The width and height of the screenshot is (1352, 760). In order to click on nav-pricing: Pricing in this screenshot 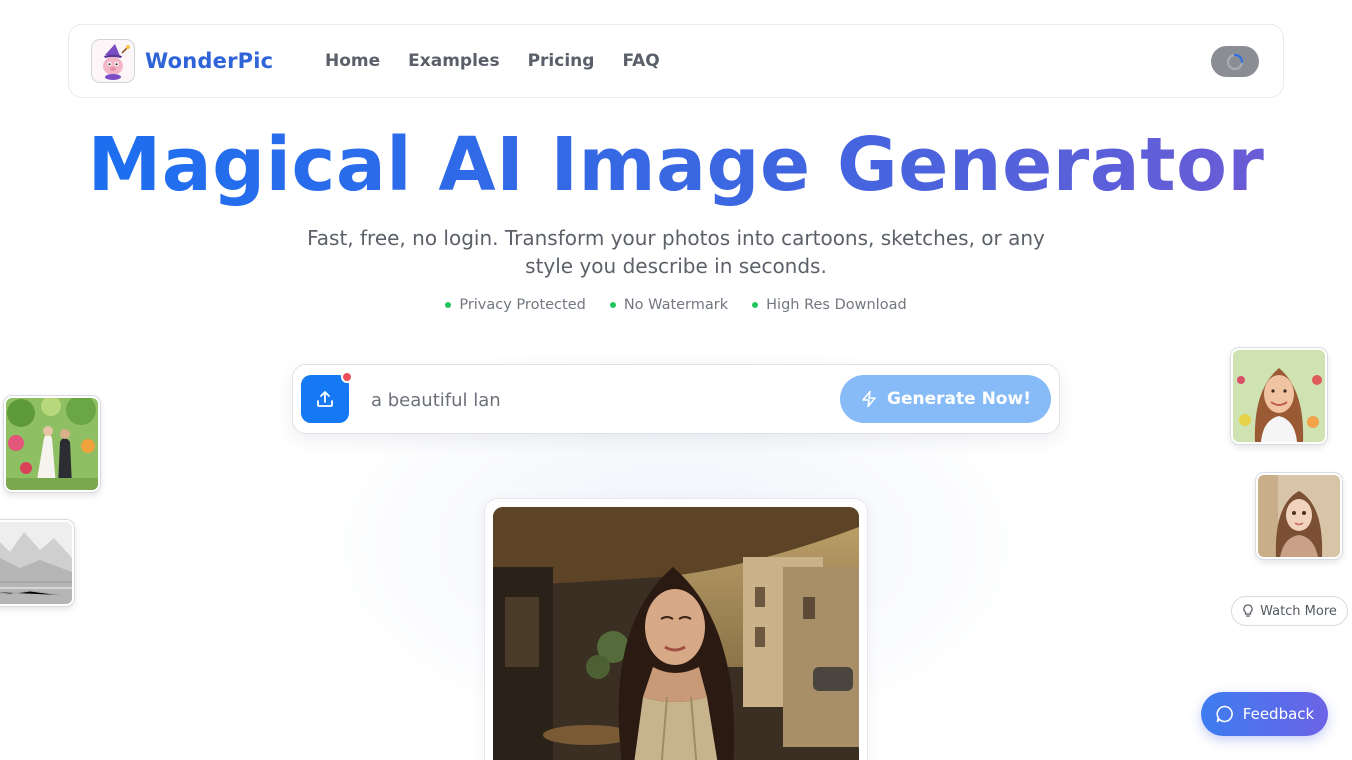, I will do `click(561, 61)`.